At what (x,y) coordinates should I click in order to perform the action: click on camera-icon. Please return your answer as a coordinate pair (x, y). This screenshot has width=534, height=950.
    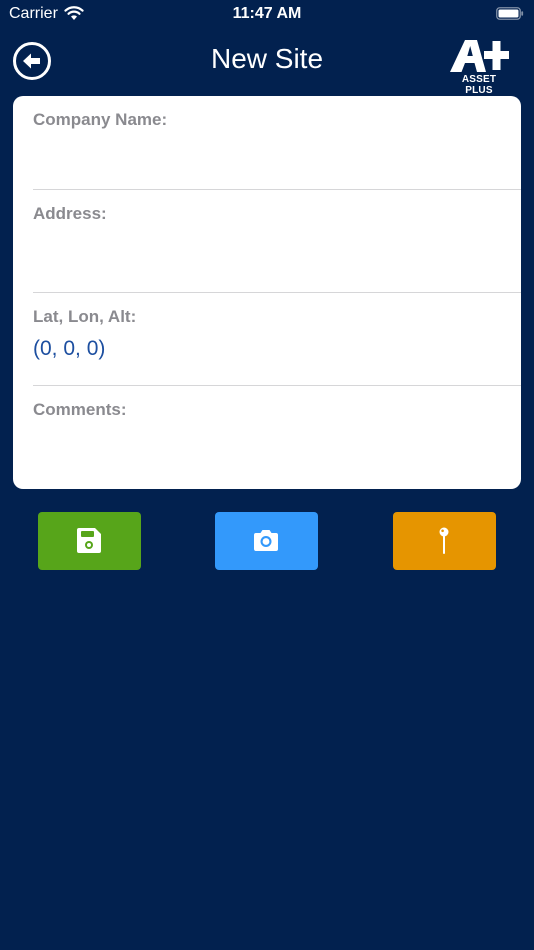
    Looking at the image, I should click on (266, 540).